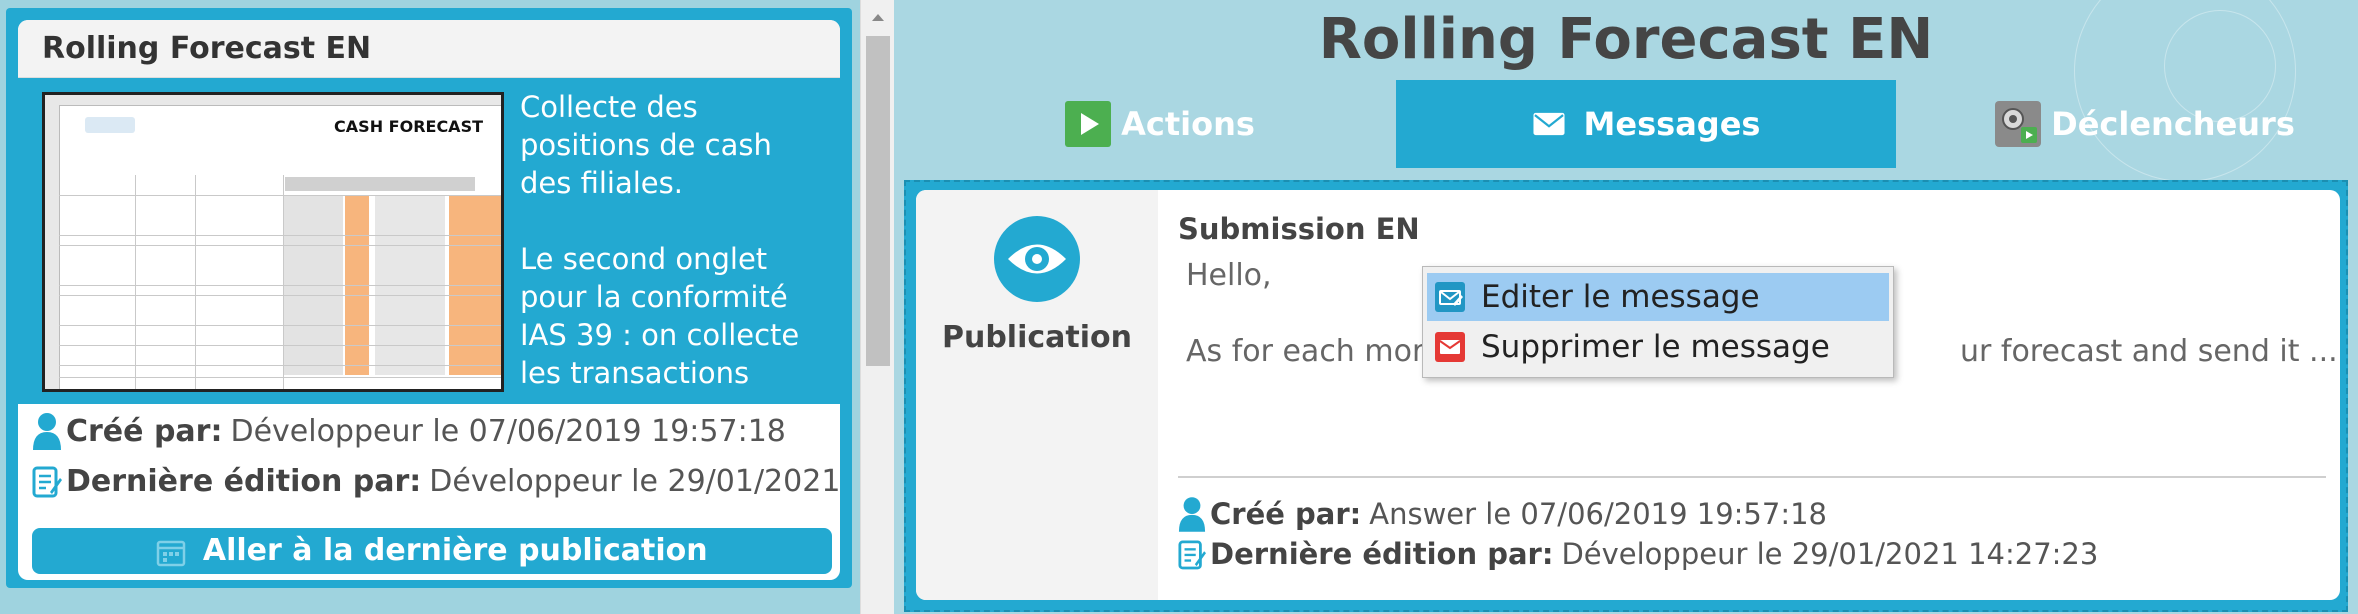  What do you see at coordinates (1305, 351) in the screenshot?
I see `message-body-left: As for each mor` at bounding box center [1305, 351].